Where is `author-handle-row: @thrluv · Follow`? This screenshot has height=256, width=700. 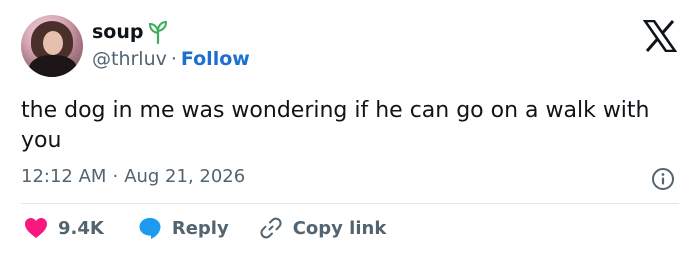
author-handle-row: @thrluv · Follow is located at coordinates (171, 59).